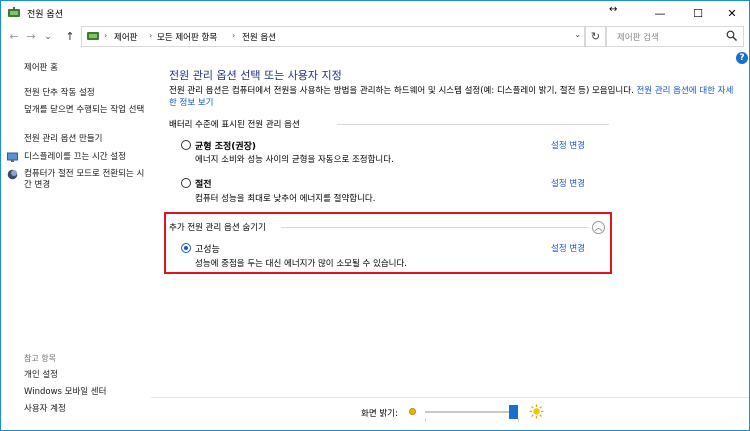 This screenshot has height=431, width=750. Describe the element at coordinates (12, 157) in the screenshot. I see `display-shield-icon` at that location.